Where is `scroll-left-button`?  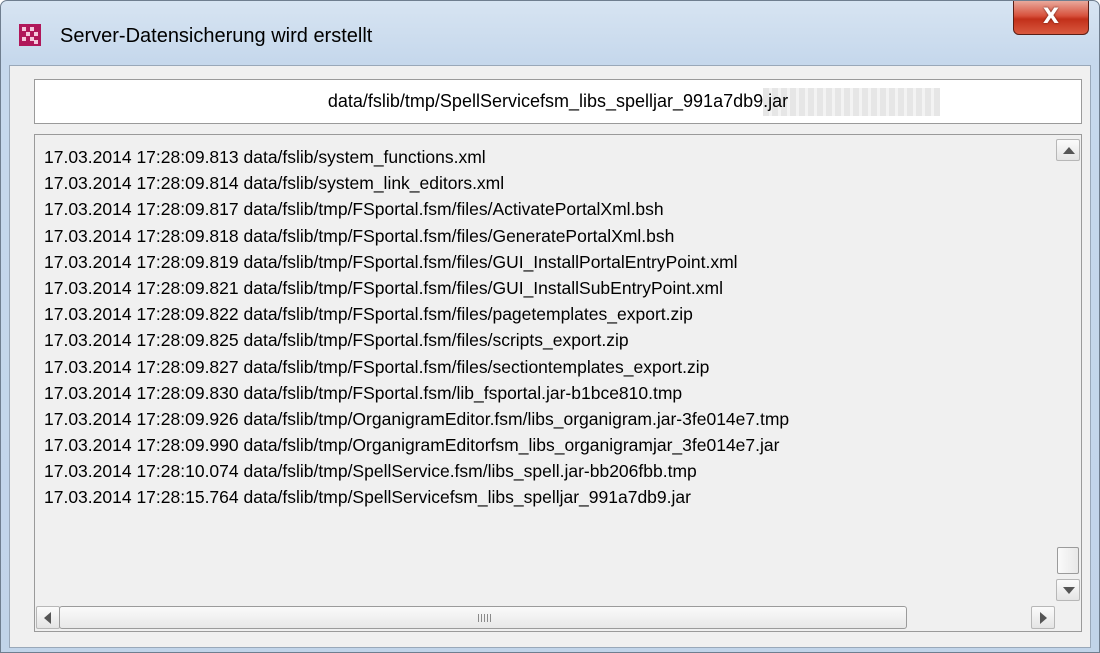 scroll-left-button is located at coordinates (48, 617).